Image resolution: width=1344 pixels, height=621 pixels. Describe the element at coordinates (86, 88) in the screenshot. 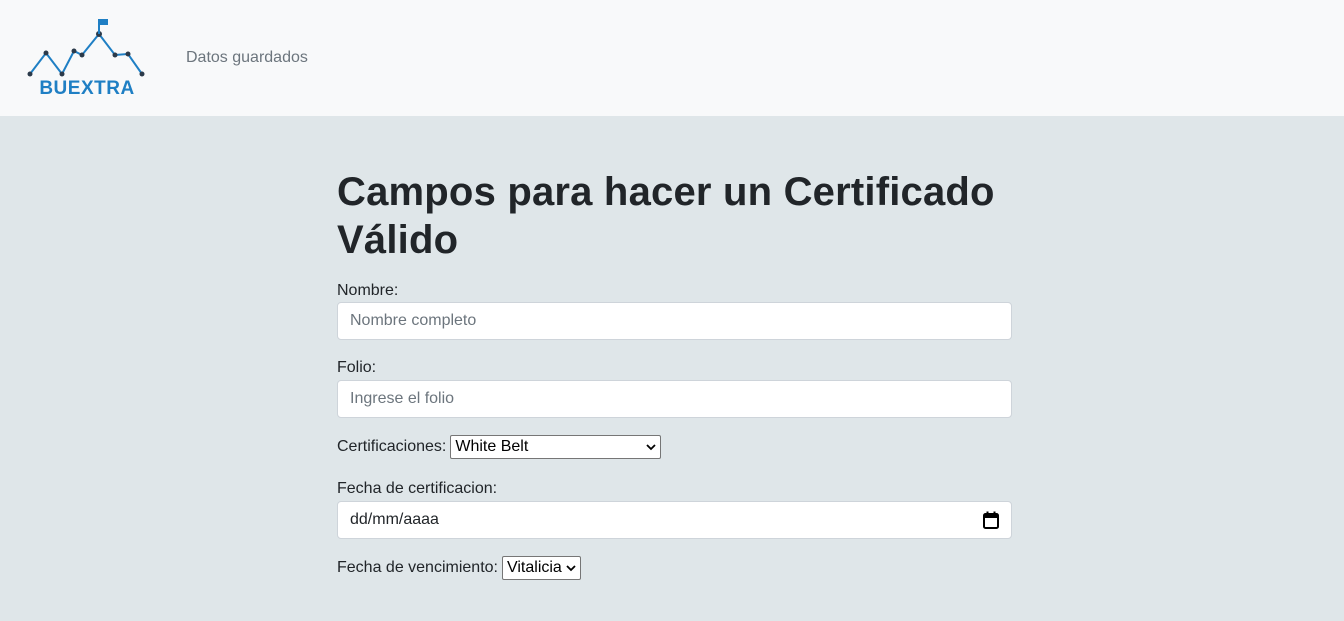

I see `logo-text: BUEXTRA` at that location.